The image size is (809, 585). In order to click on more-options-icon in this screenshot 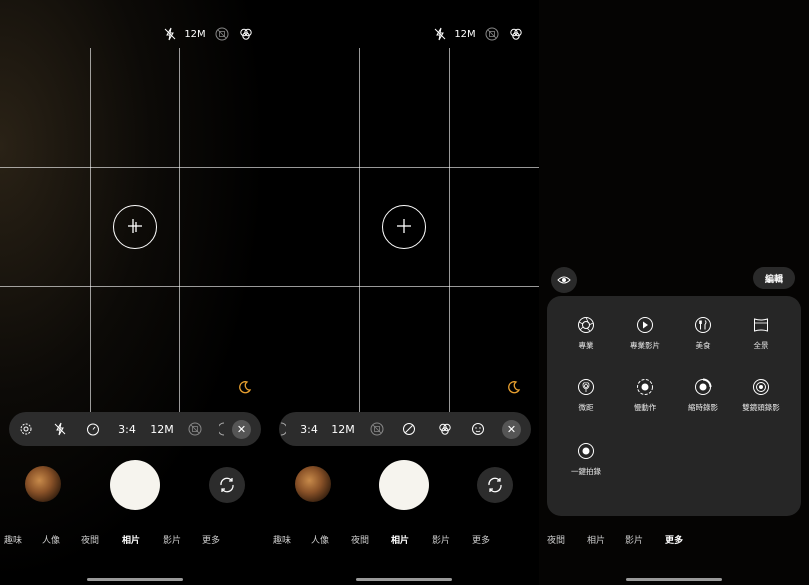, I will do `click(222, 429)`.